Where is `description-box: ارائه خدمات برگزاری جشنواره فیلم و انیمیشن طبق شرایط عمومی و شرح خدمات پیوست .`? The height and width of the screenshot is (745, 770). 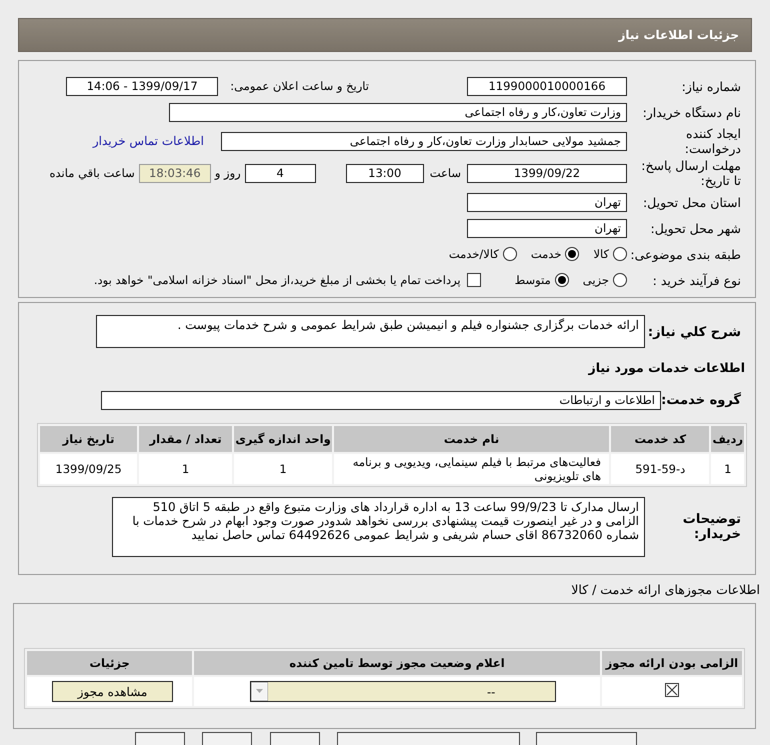
description-box: ارائه خدمات برگزاری جشنواره فیلم و انیمیشن طبق شرایط عمومی و شرح خدمات پیوست . is located at coordinates (370, 331).